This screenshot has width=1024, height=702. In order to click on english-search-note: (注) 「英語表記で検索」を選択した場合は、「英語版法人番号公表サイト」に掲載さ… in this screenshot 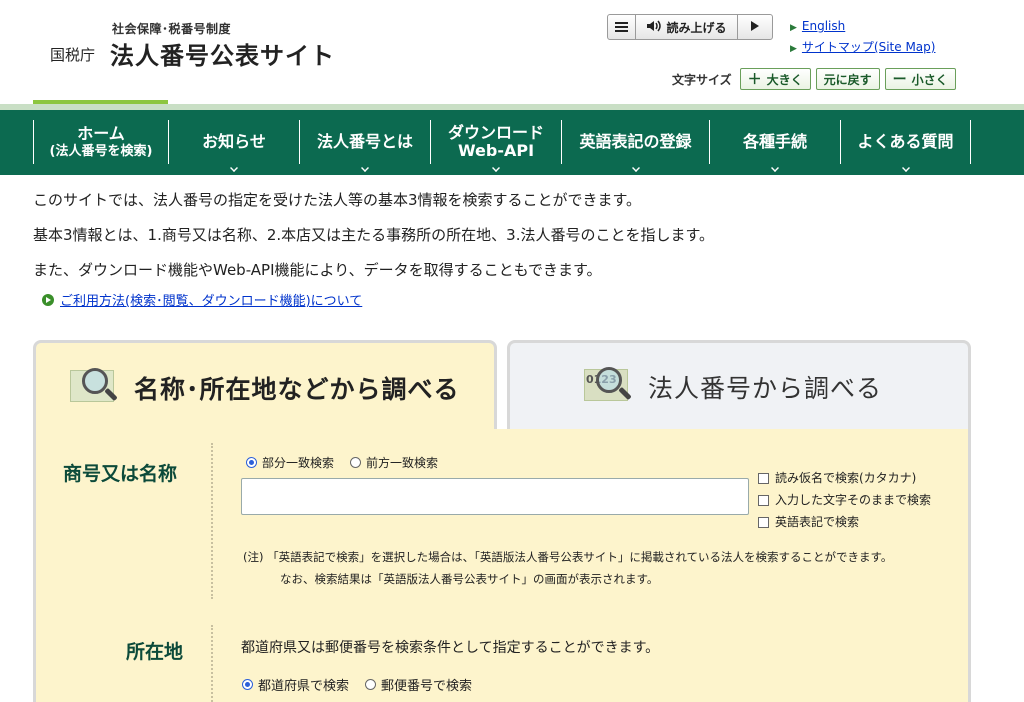, I will do `click(567, 568)`.